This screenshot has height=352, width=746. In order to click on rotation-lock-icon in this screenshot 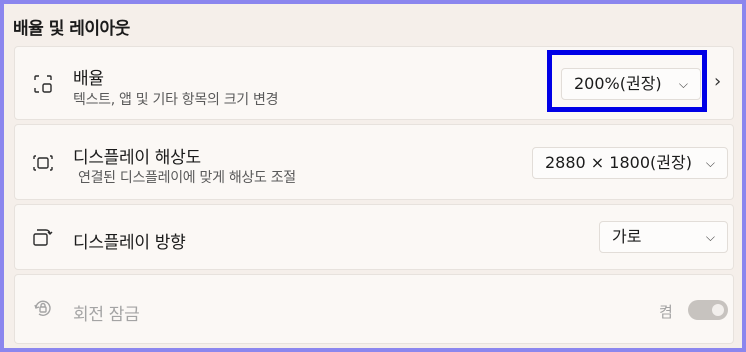, I will do `click(43, 308)`.